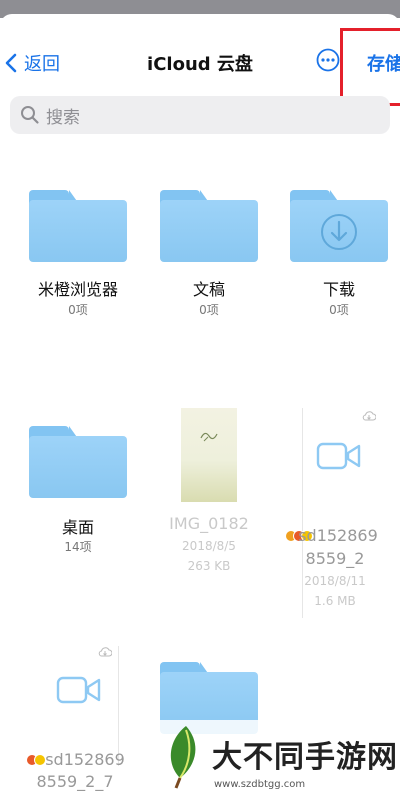 The height and width of the screenshot is (799, 400). Describe the element at coordinates (335, 581) in the screenshot. I see `item-date: 2018/8/11` at that location.